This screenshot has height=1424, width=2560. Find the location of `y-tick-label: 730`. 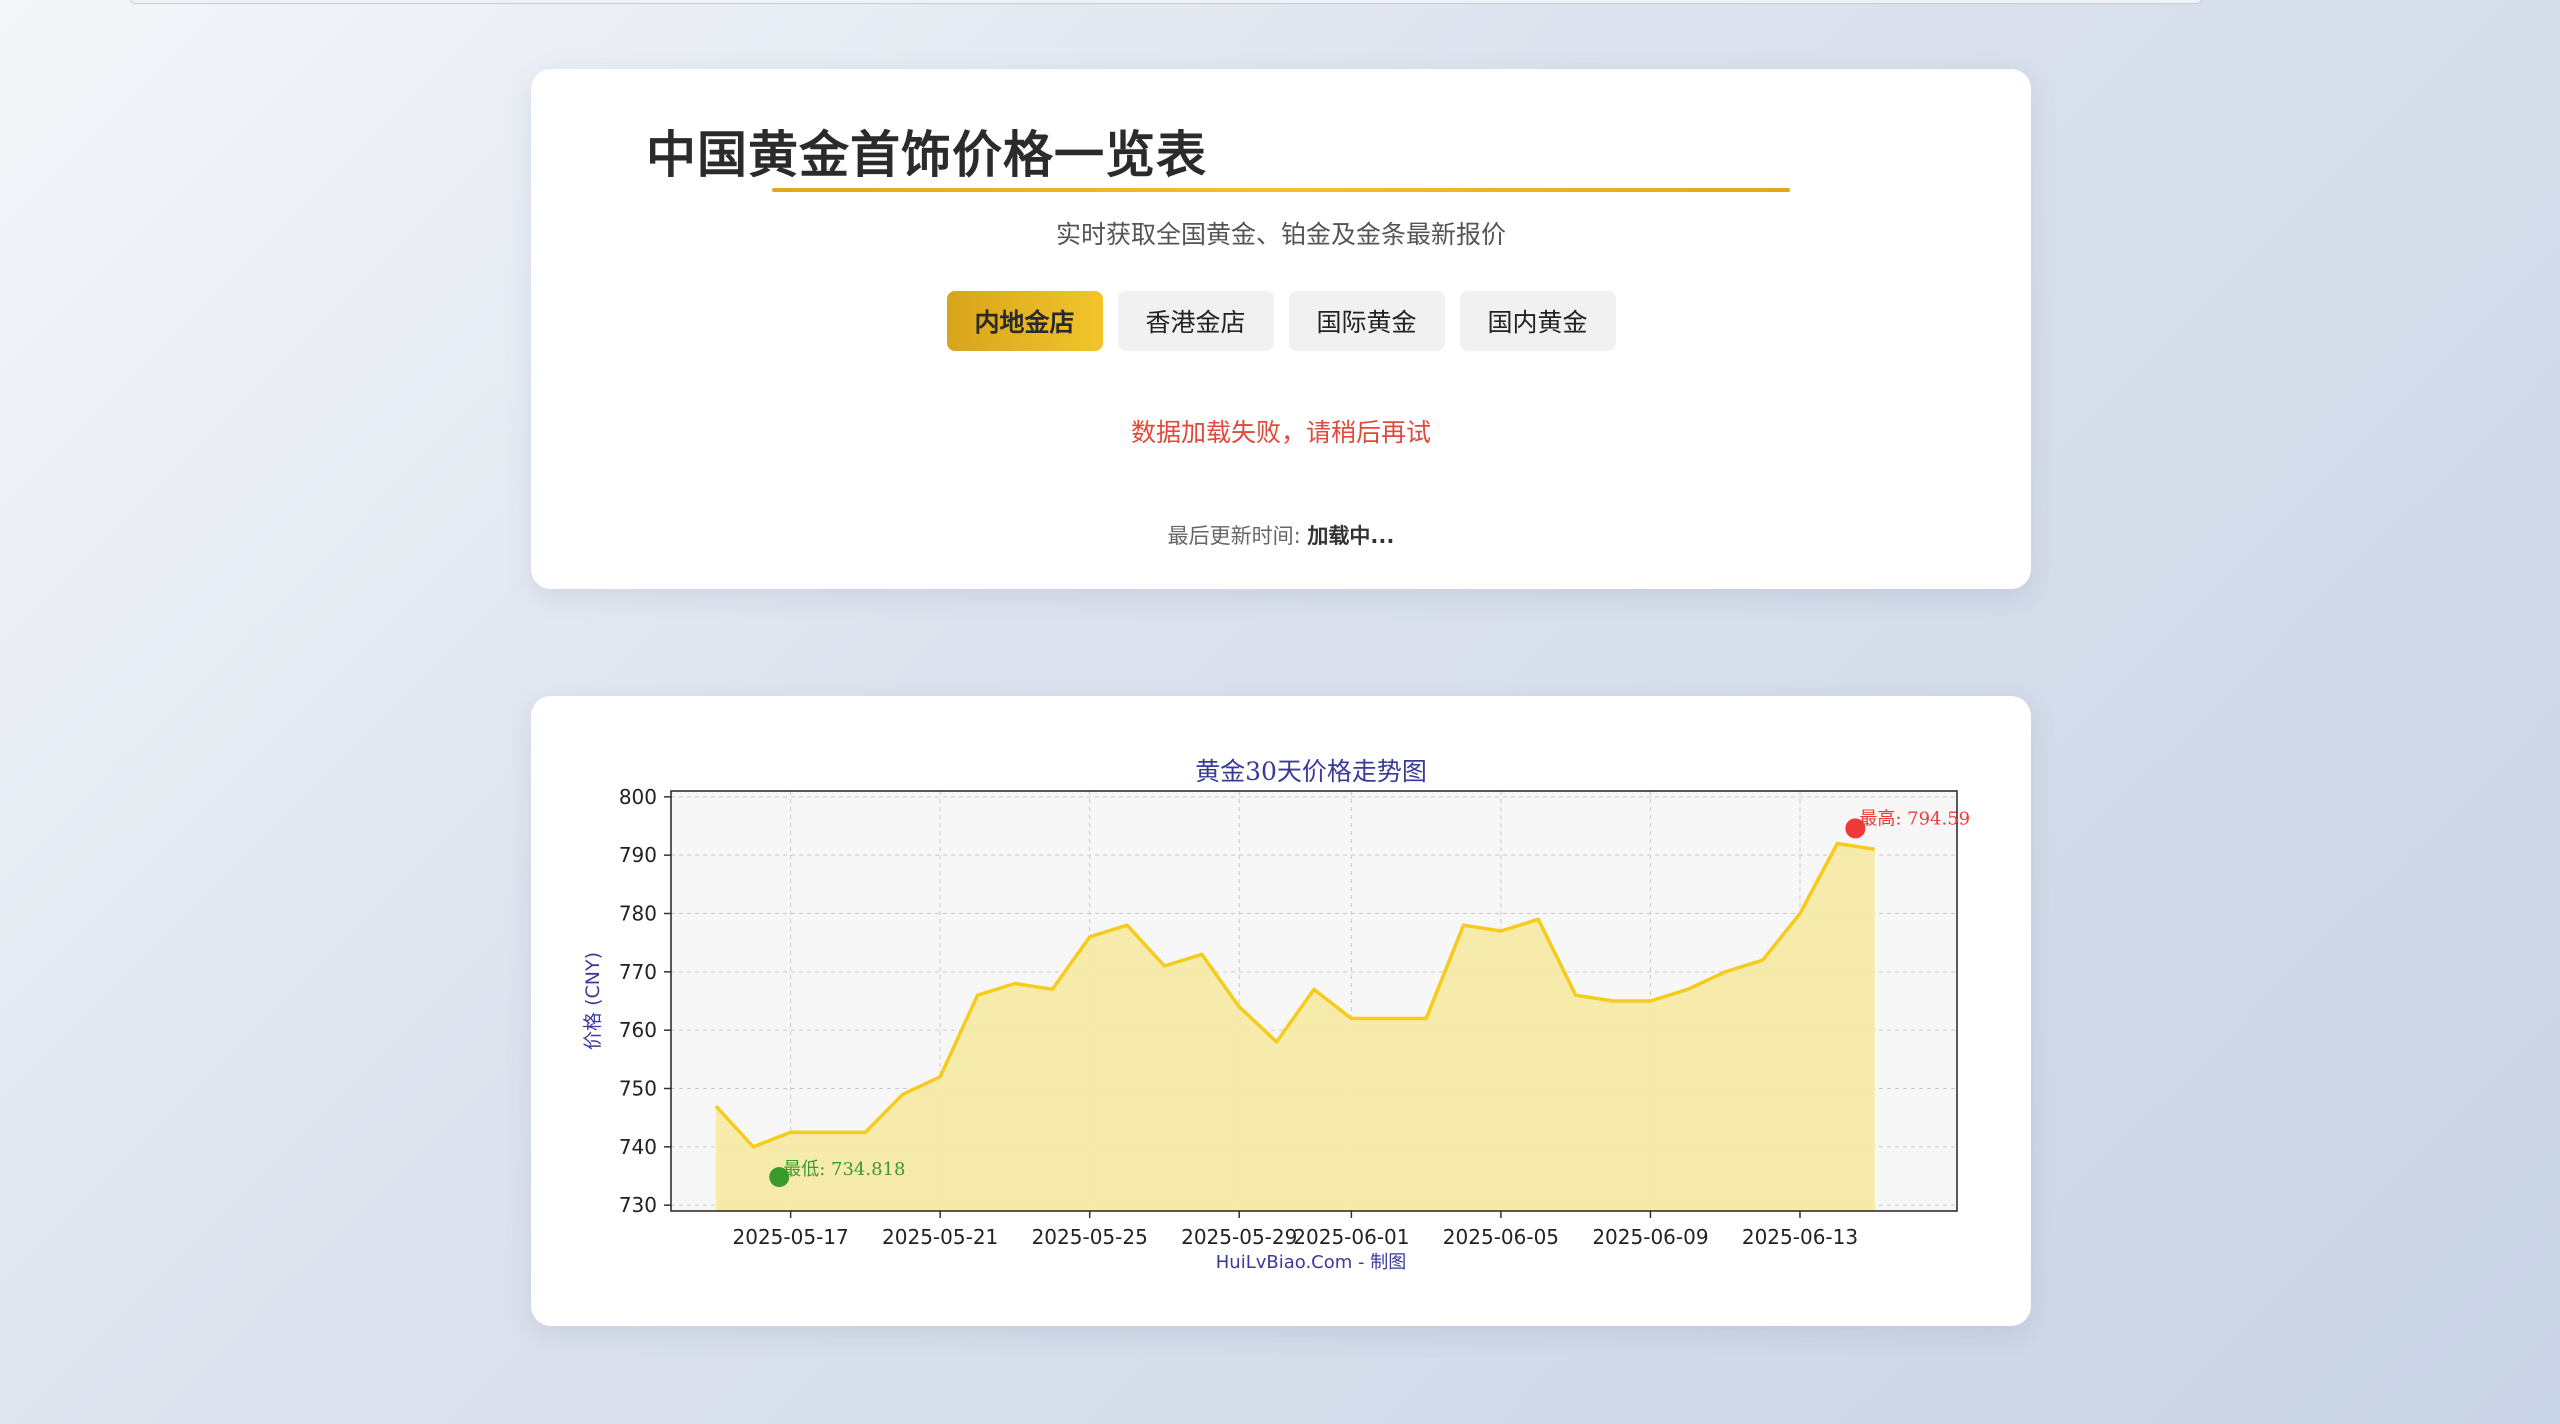

y-tick-label: 730 is located at coordinates (638, 1205).